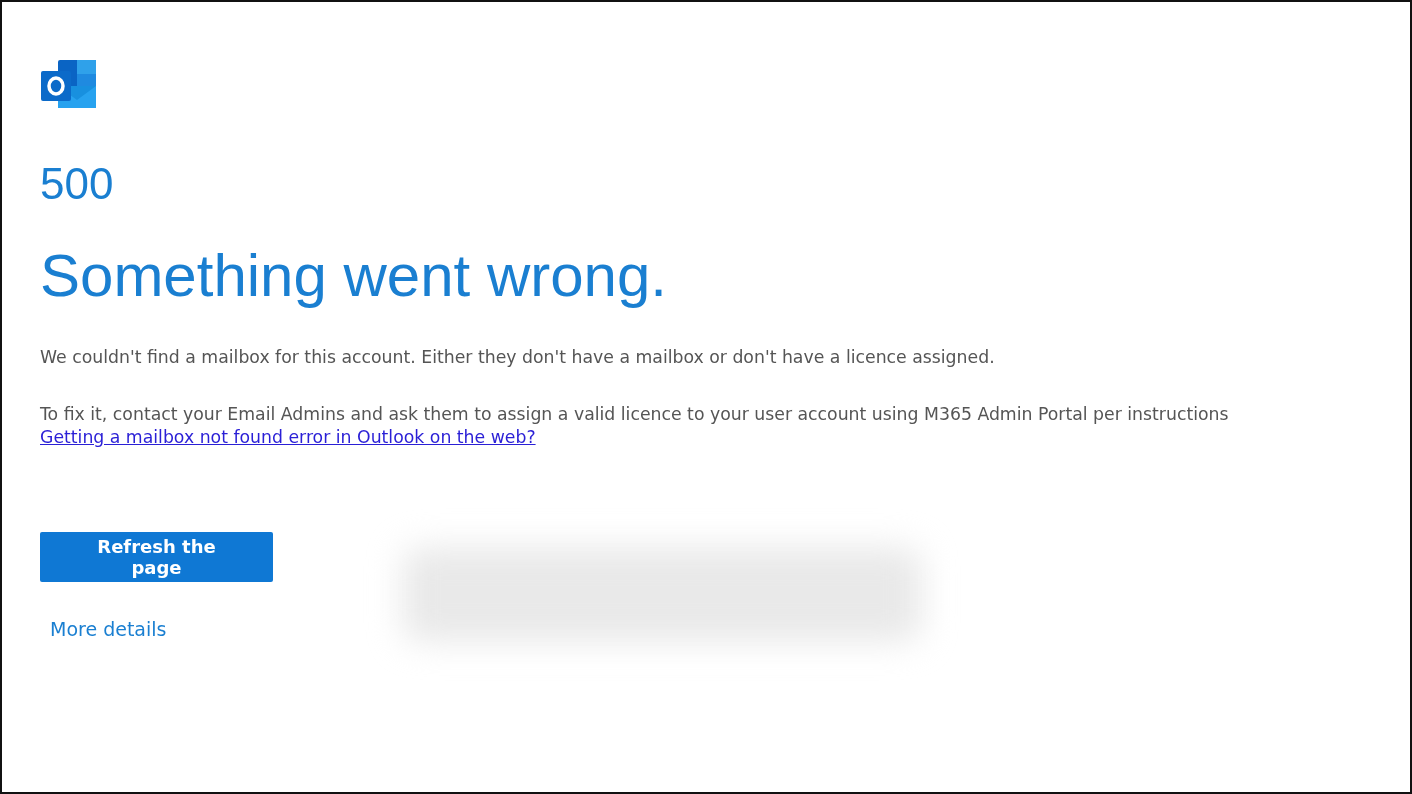 The image size is (1412, 794). I want to click on error-title: Something went wrong., so click(354, 276).